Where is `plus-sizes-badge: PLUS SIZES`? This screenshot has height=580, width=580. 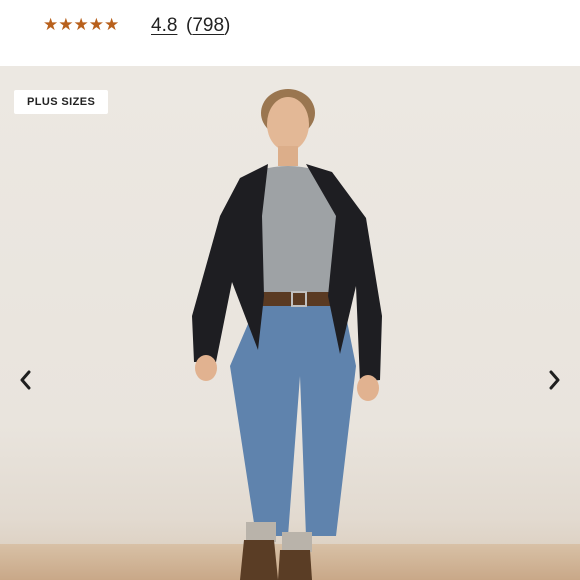 plus-sizes-badge: PLUS SIZES is located at coordinates (61, 102).